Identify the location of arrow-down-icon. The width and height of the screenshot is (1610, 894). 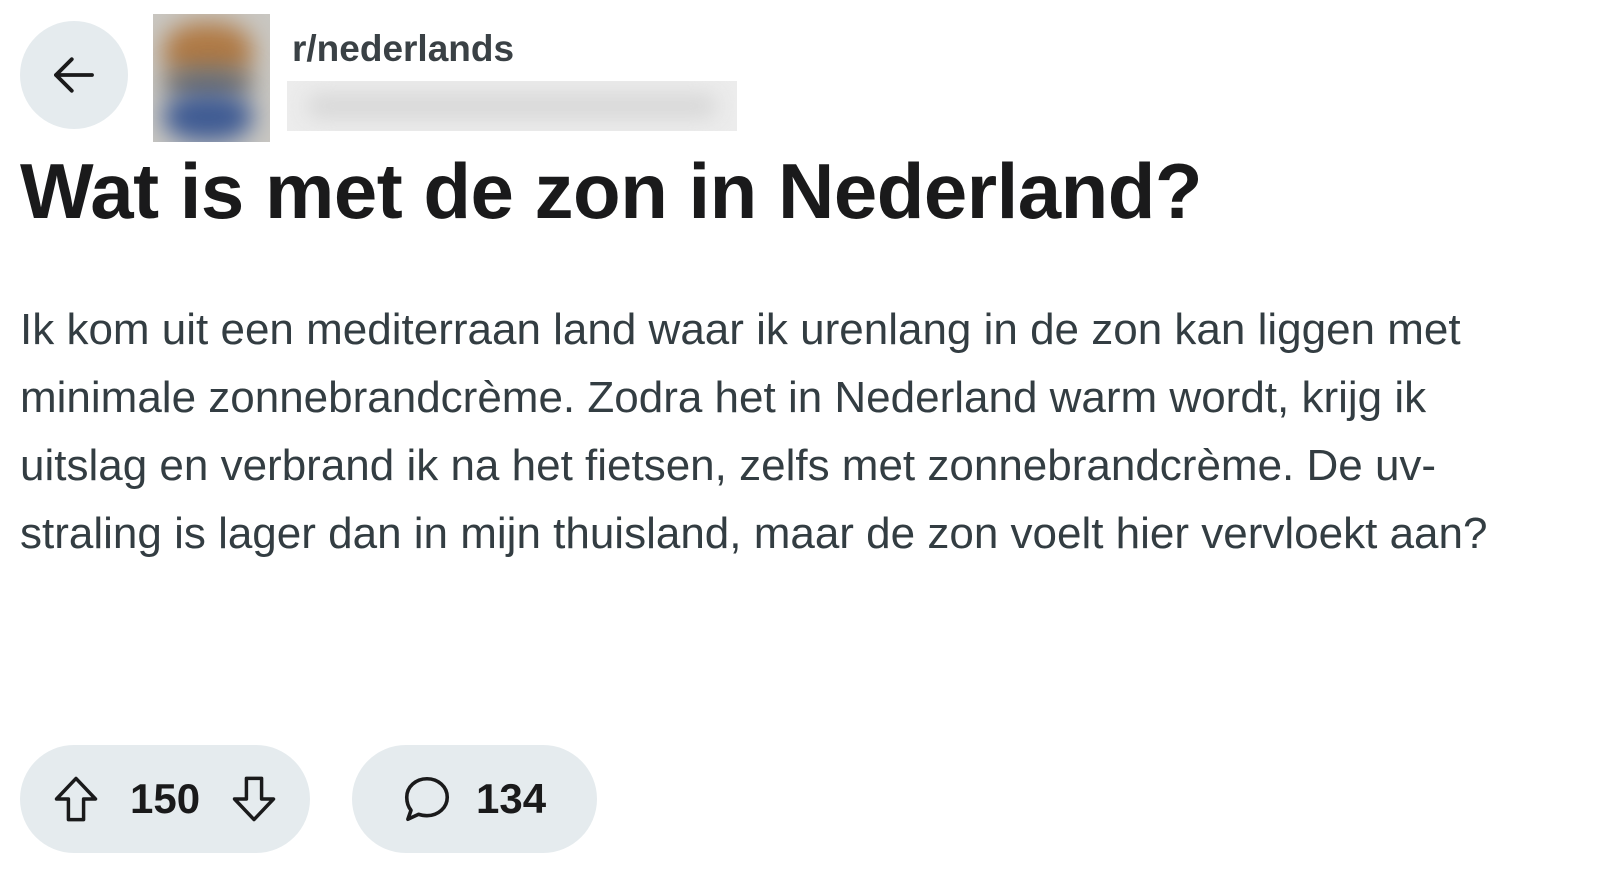
(254, 799).